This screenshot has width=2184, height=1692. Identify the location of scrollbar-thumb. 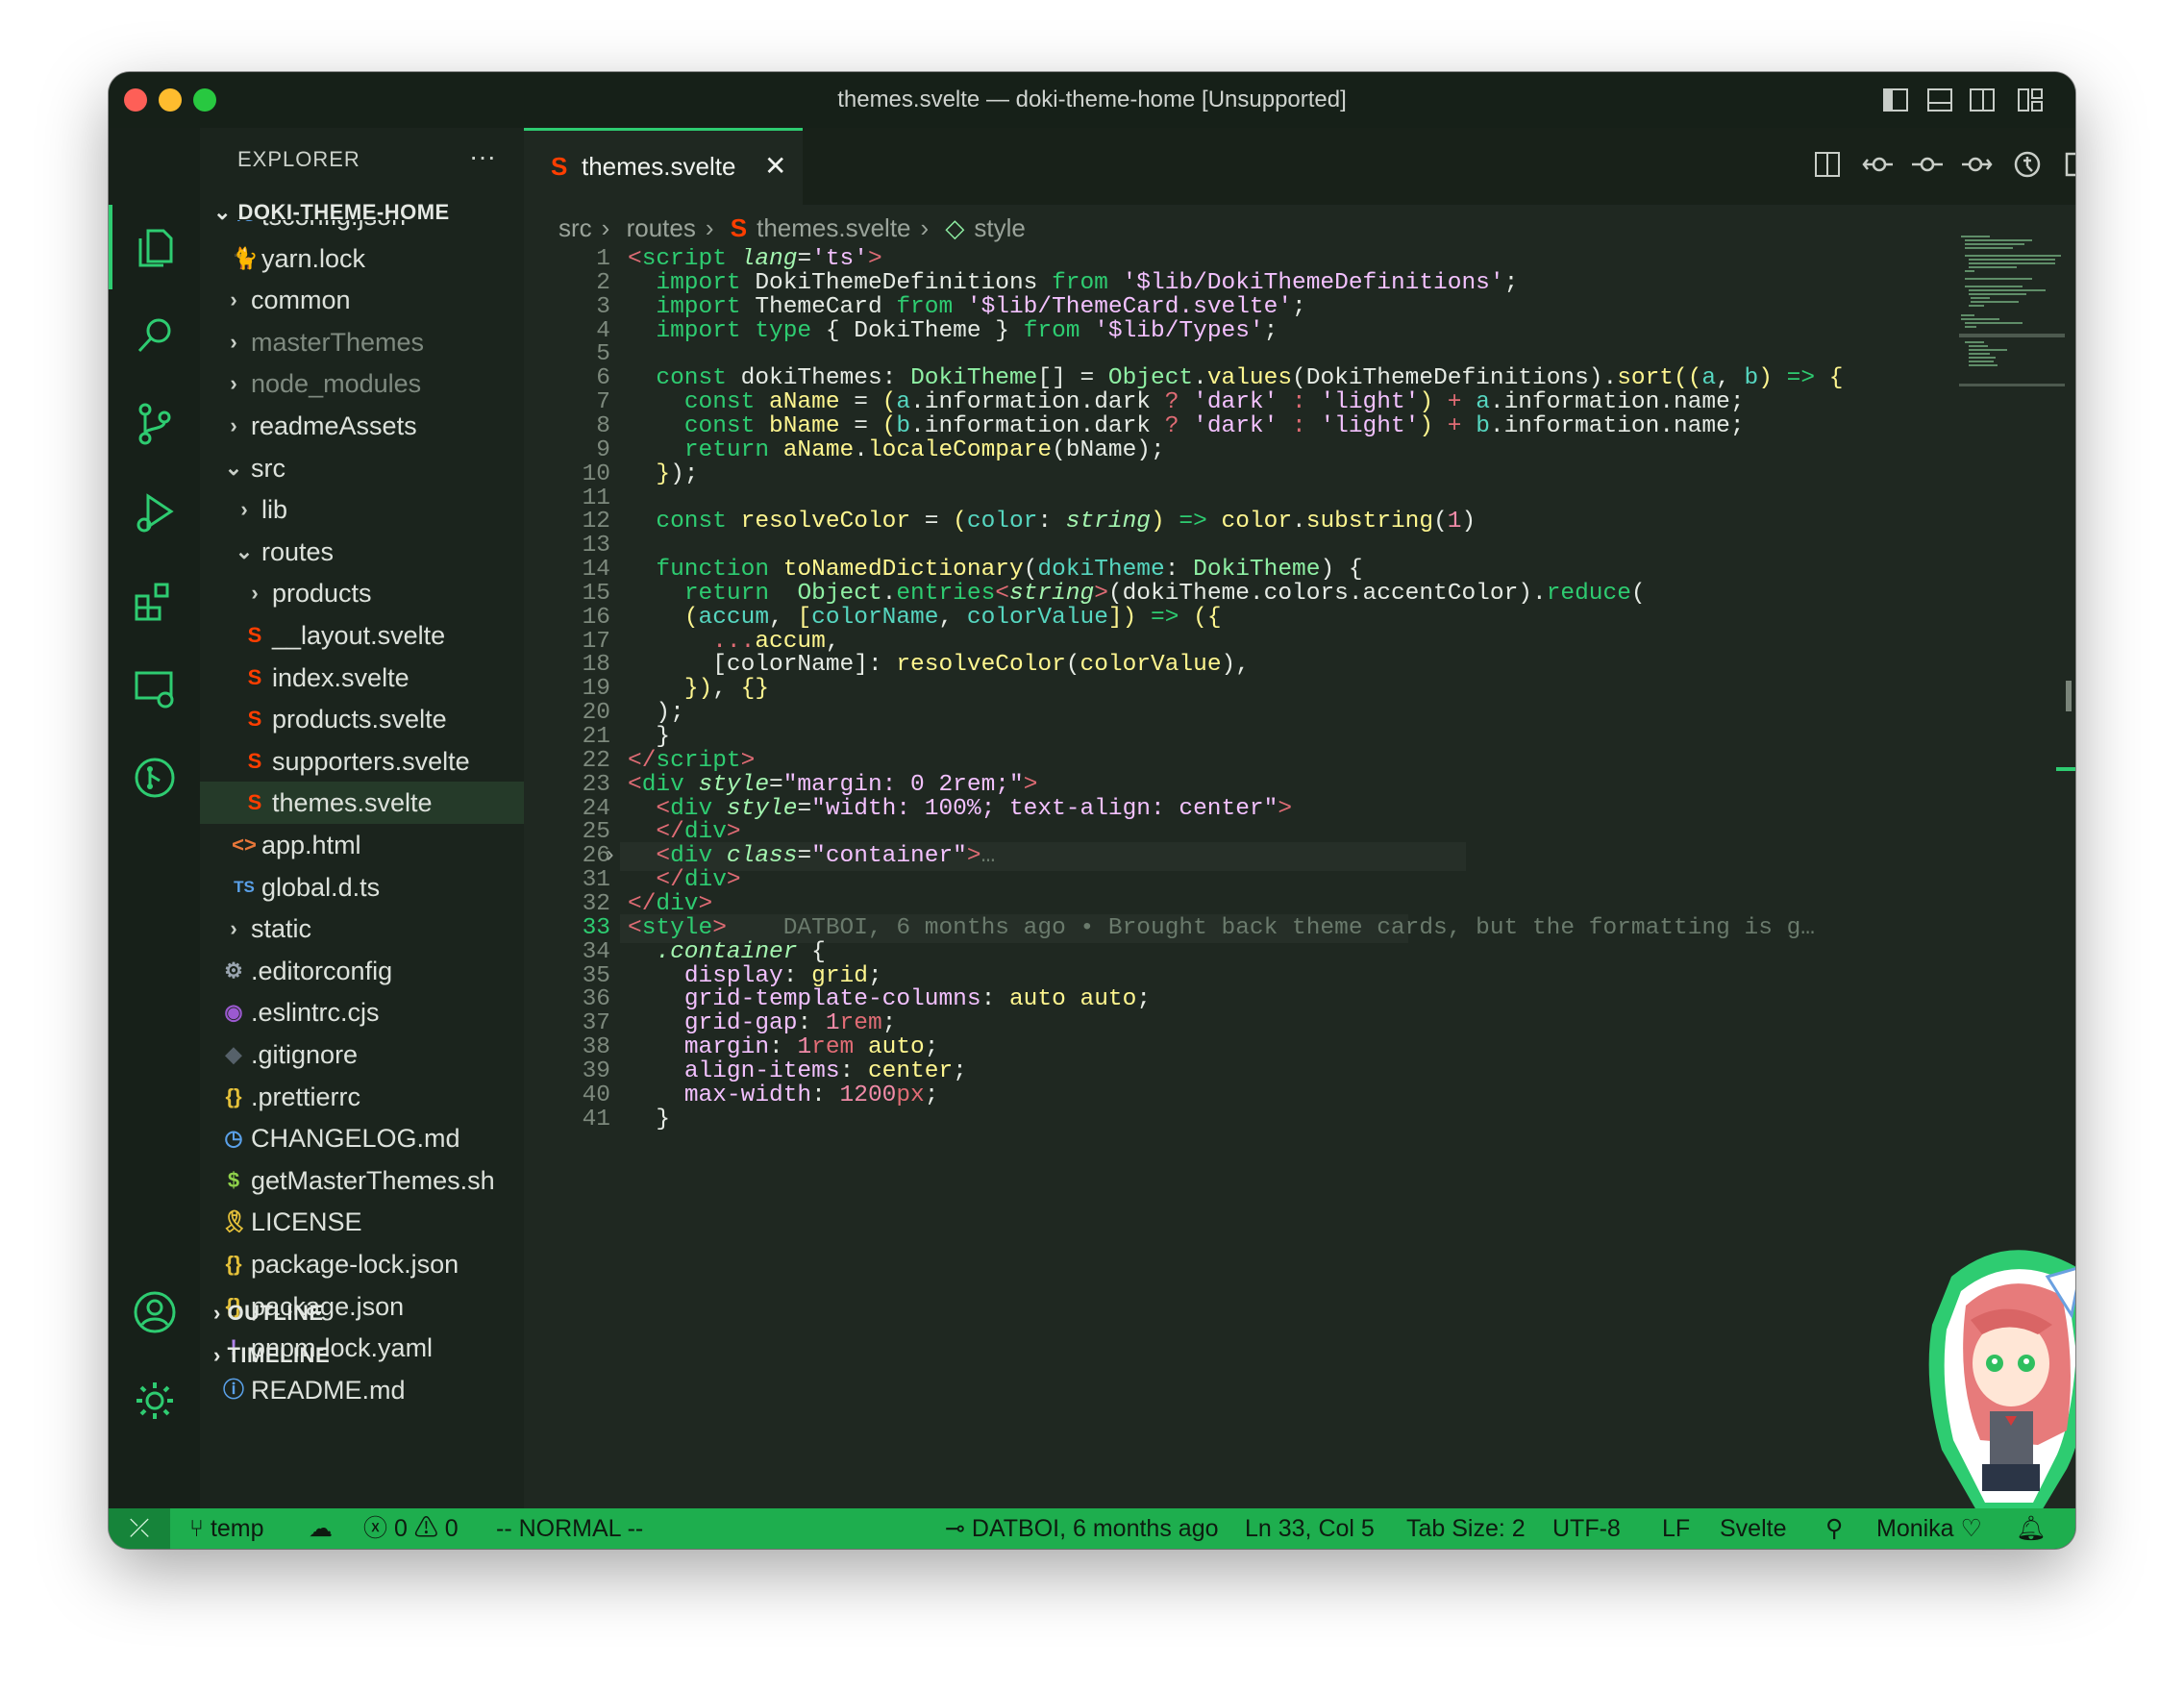
(2069, 696).